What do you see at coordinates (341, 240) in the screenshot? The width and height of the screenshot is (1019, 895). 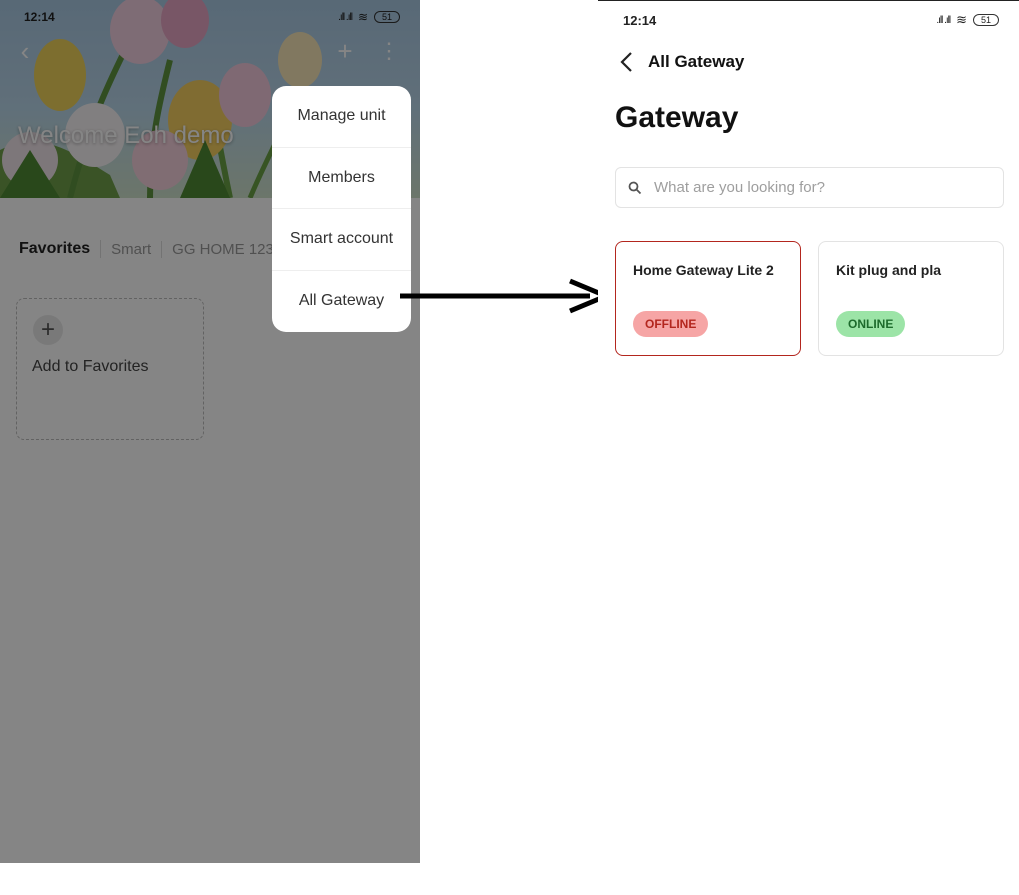 I see `menu-item-smart-account: Smart account` at bounding box center [341, 240].